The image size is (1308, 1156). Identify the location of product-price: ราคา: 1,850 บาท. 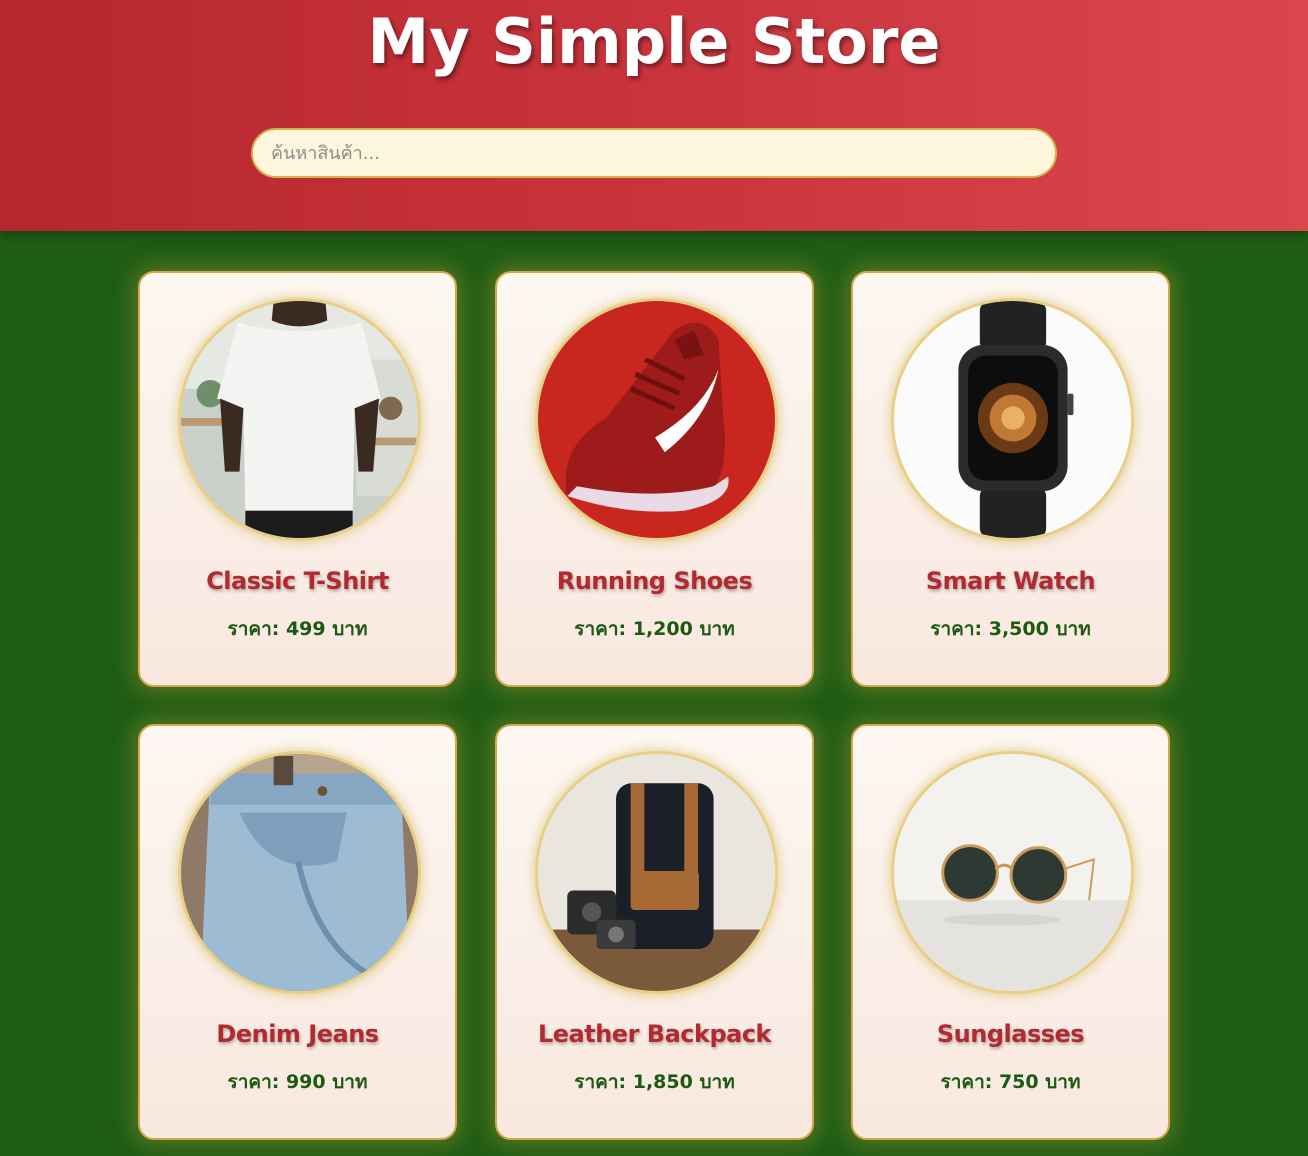
(654, 1082).